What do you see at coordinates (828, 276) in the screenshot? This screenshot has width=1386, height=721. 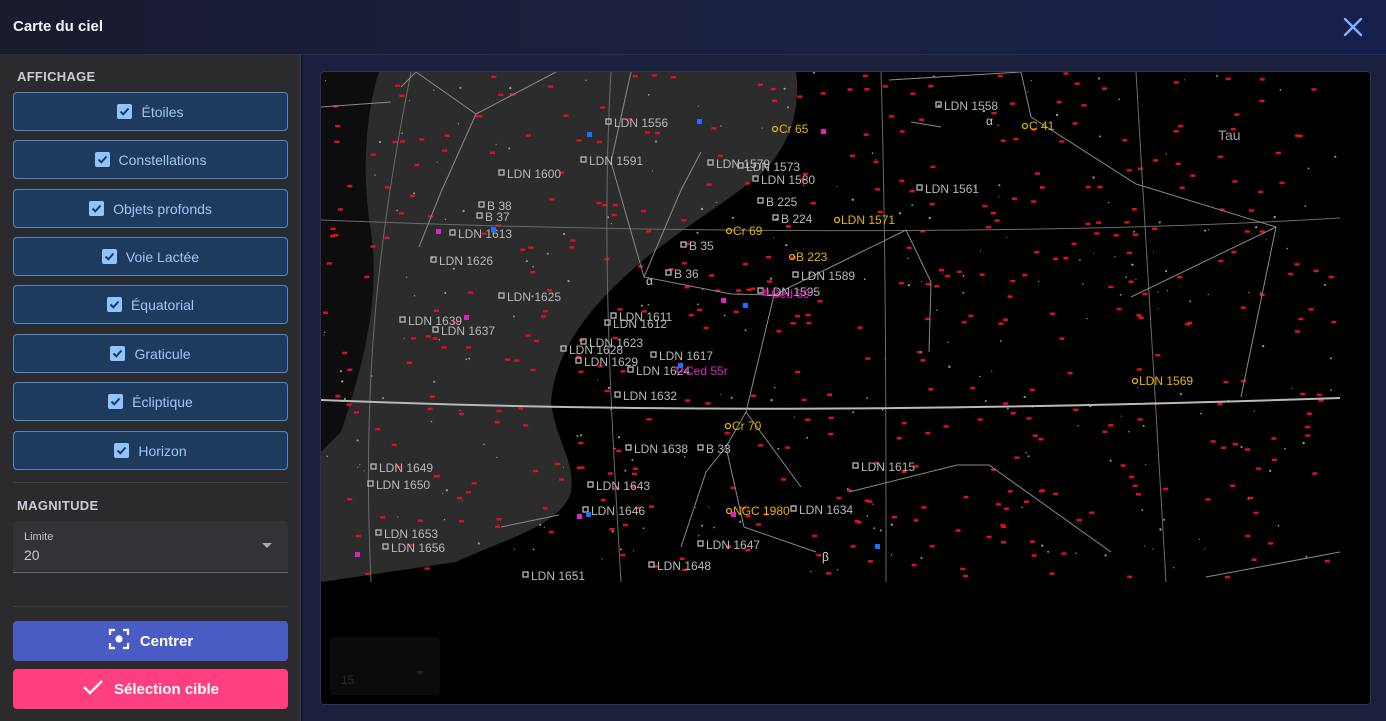 I see `deep-sky-object-label: LDN 1589` at bounding box center [828, 276].